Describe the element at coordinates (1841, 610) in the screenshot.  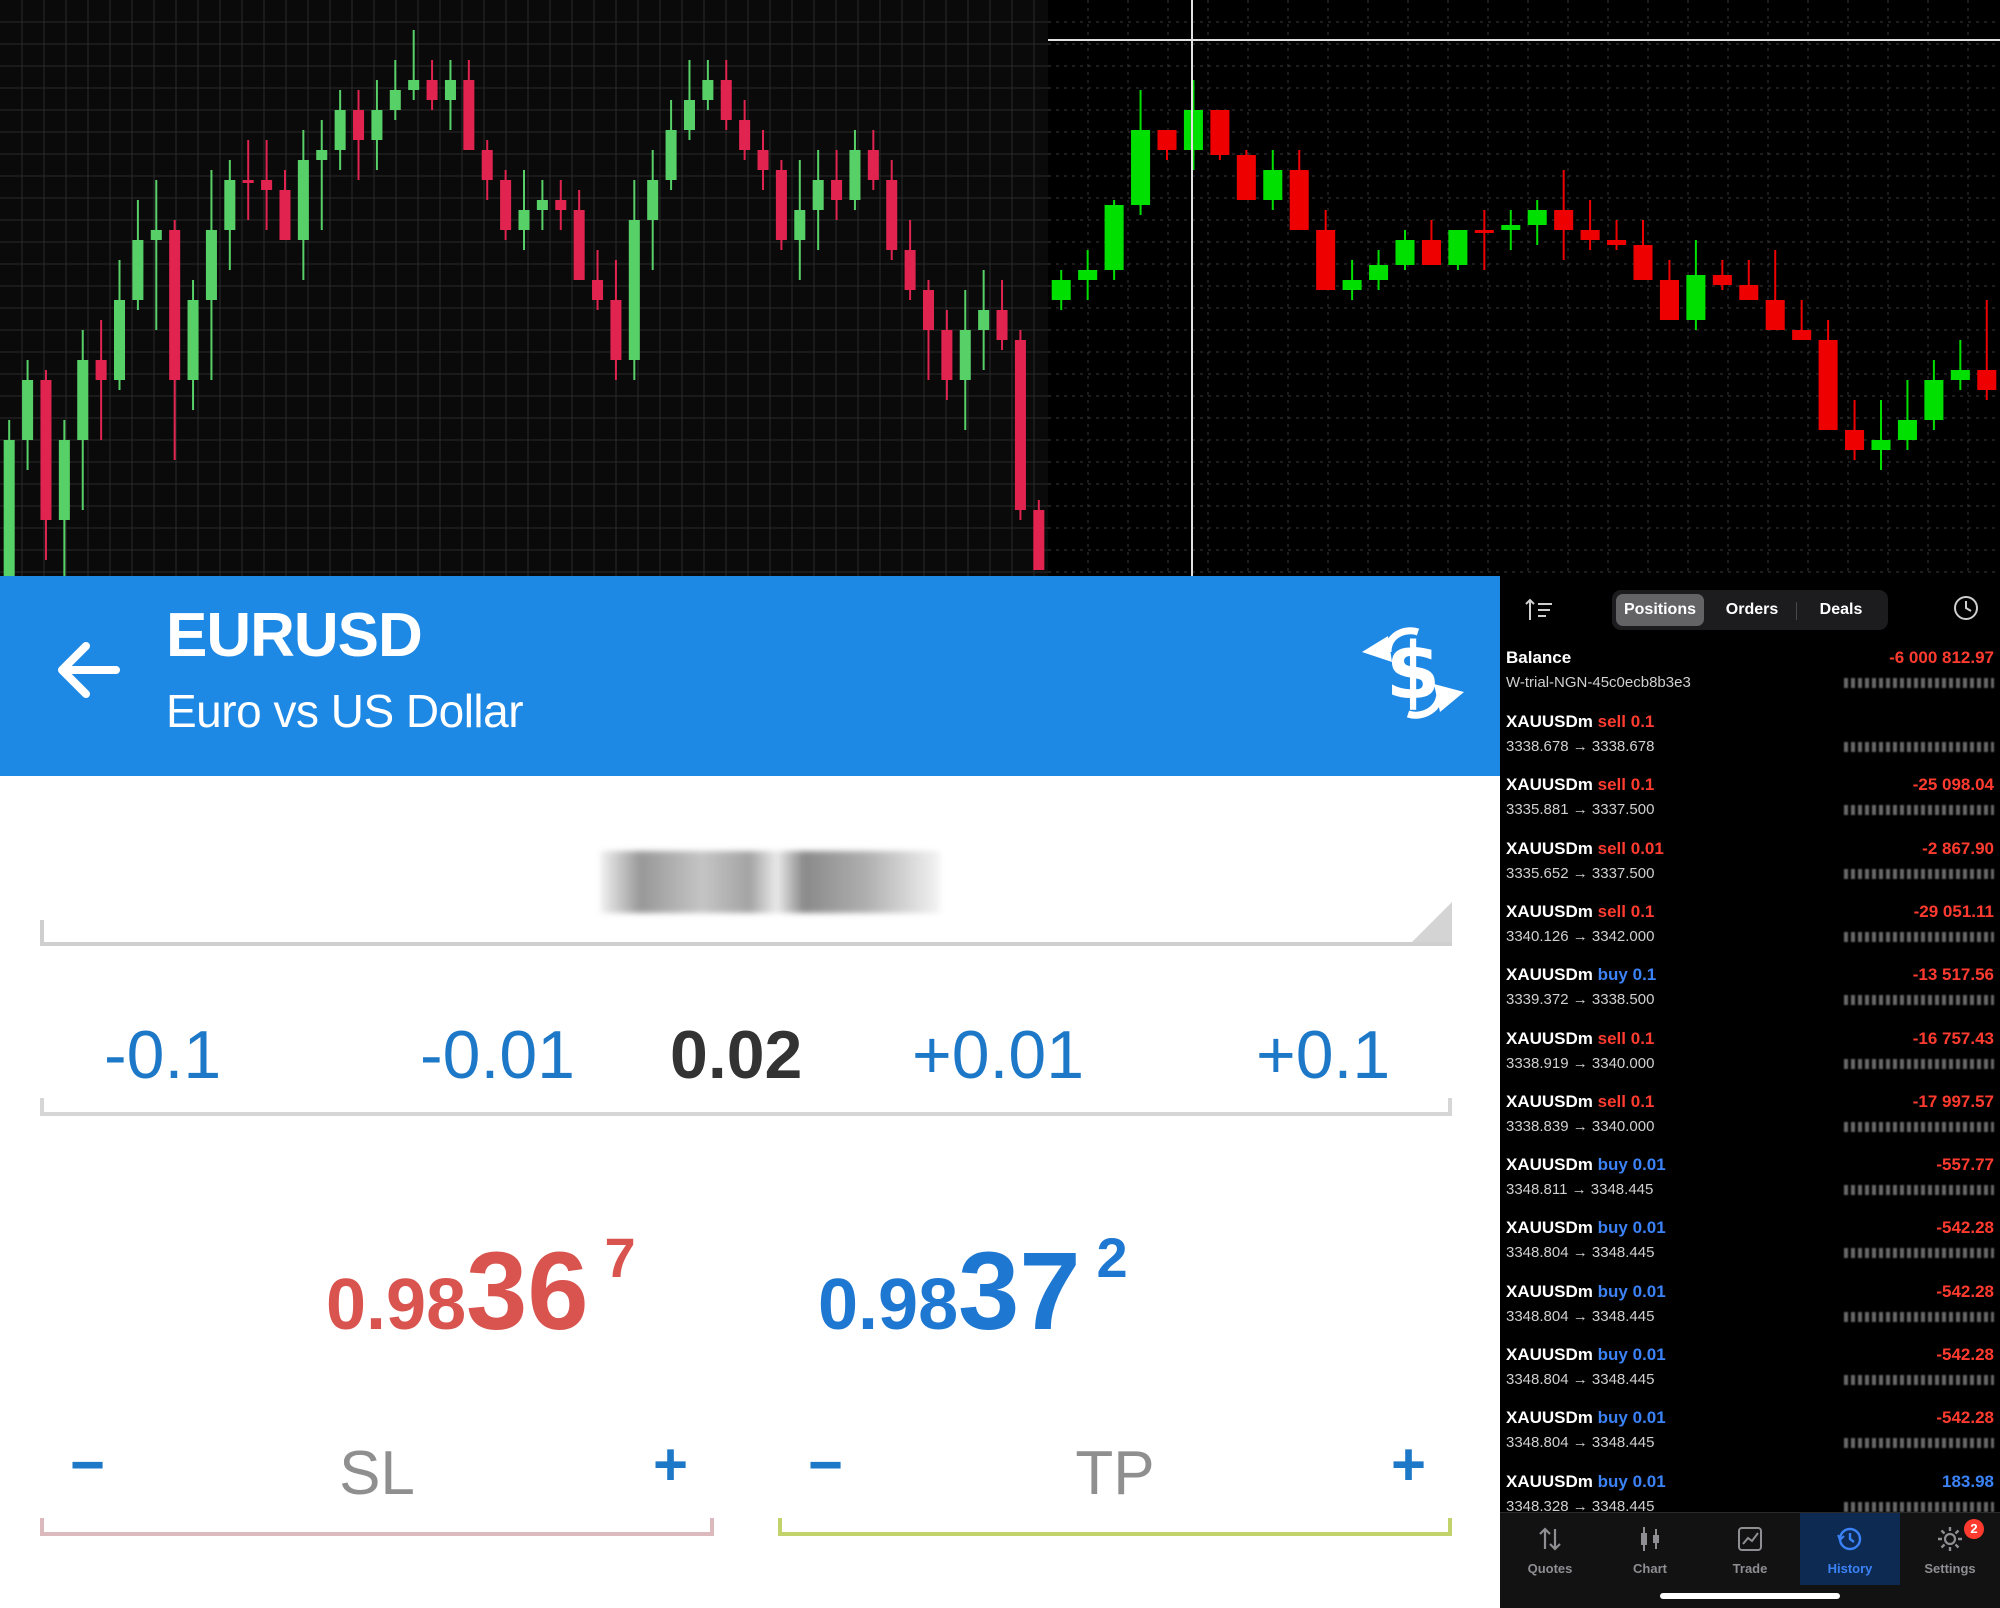
I see `tab-deals: Deals` at that location.